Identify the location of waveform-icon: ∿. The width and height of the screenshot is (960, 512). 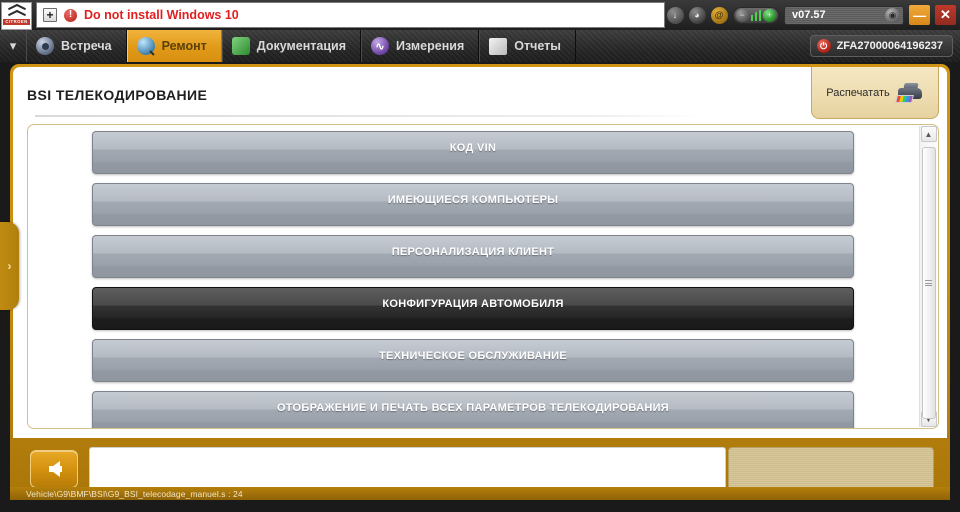
(380, 46).